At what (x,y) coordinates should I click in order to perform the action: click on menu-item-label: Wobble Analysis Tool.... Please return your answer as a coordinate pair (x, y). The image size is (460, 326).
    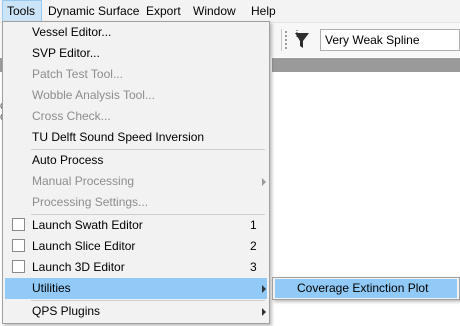
    Looking at the image, I should click on (93, 95).